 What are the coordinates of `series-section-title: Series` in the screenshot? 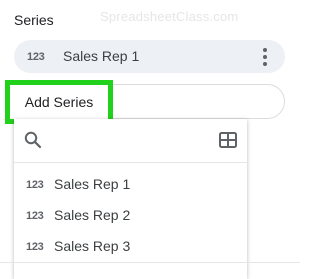 It's located at (34, 20).